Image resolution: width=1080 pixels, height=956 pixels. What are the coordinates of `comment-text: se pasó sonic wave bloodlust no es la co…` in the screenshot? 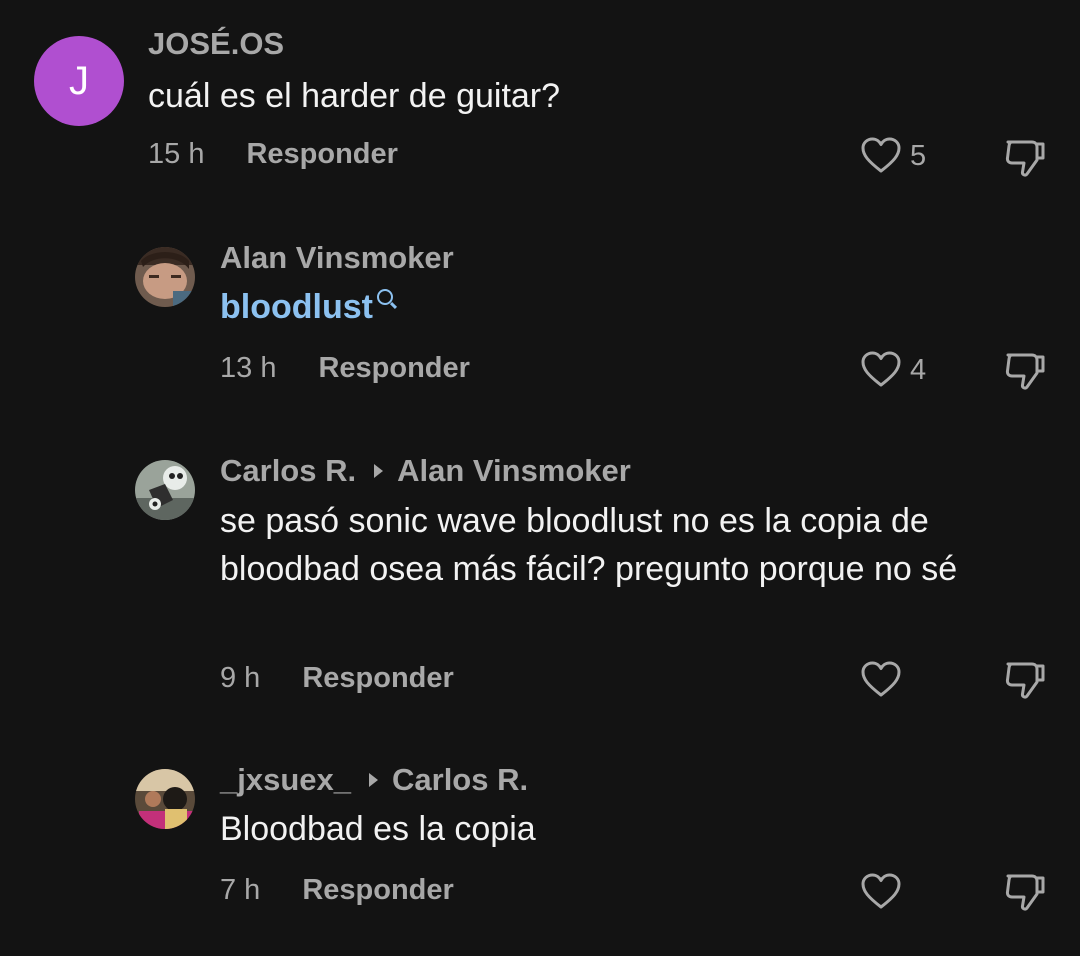 It's located at (589, 545).